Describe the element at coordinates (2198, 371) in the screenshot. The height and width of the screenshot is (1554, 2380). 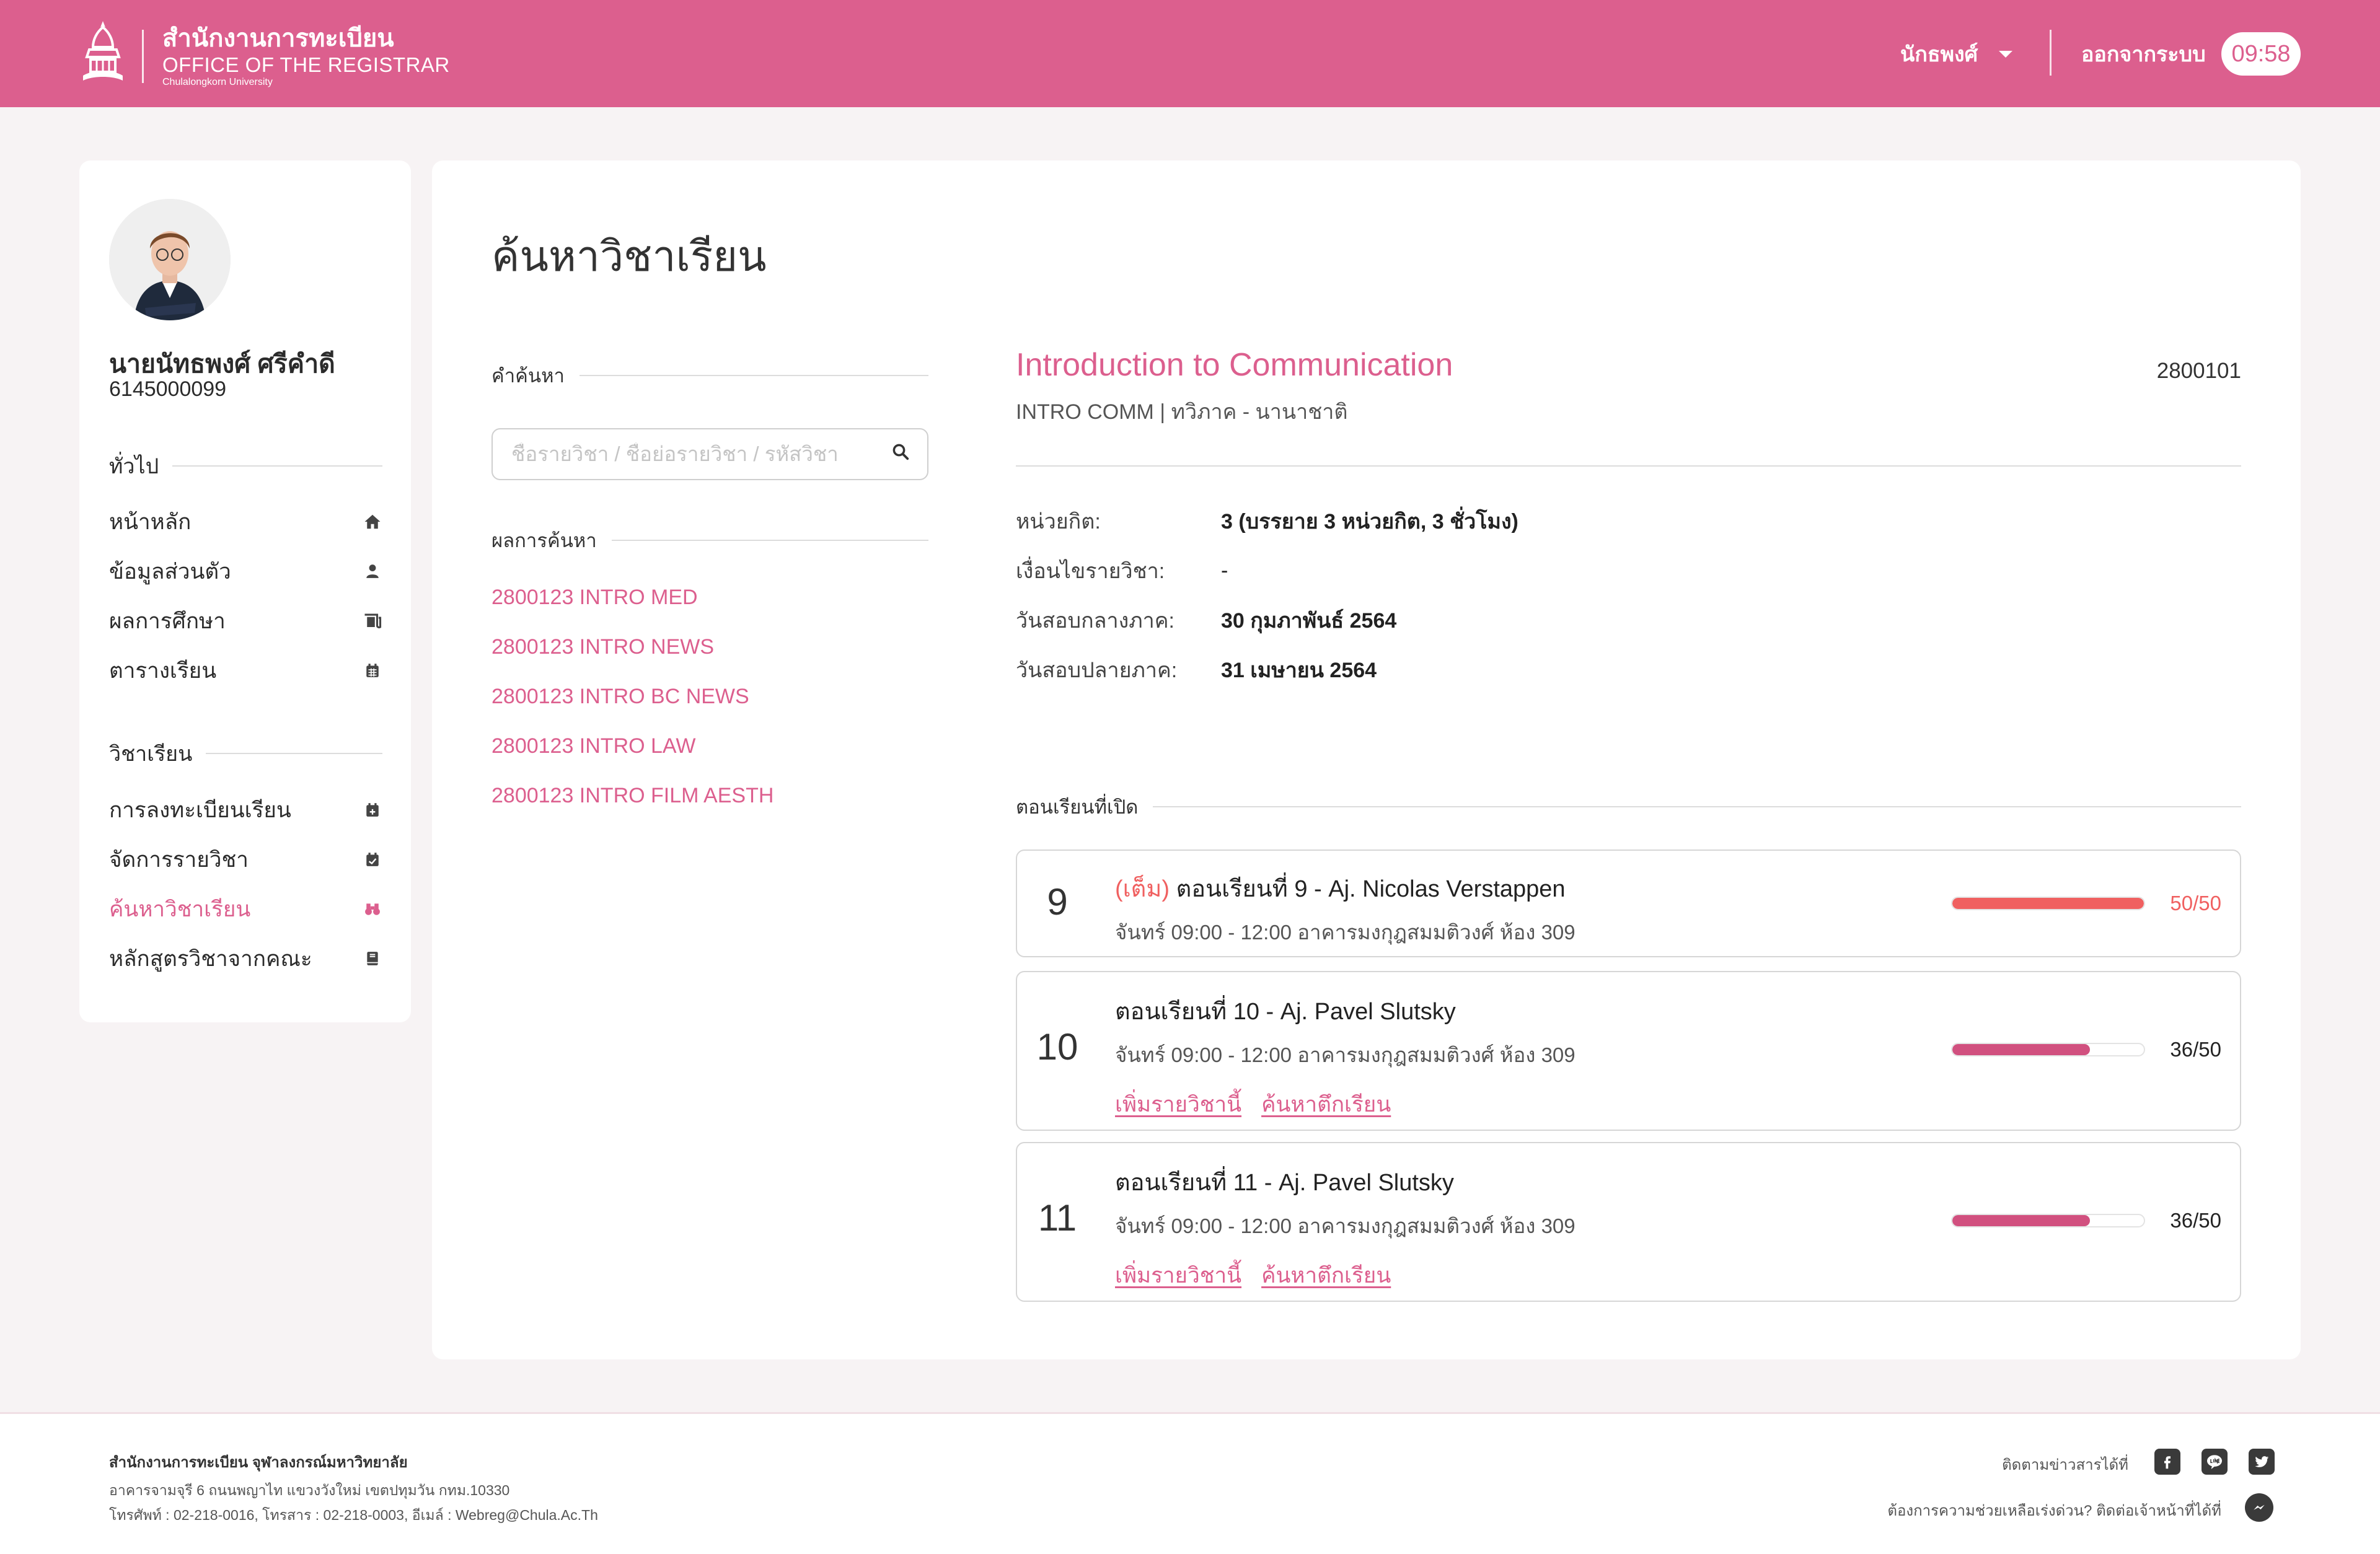
I see `course-code: 2800101` at that location.